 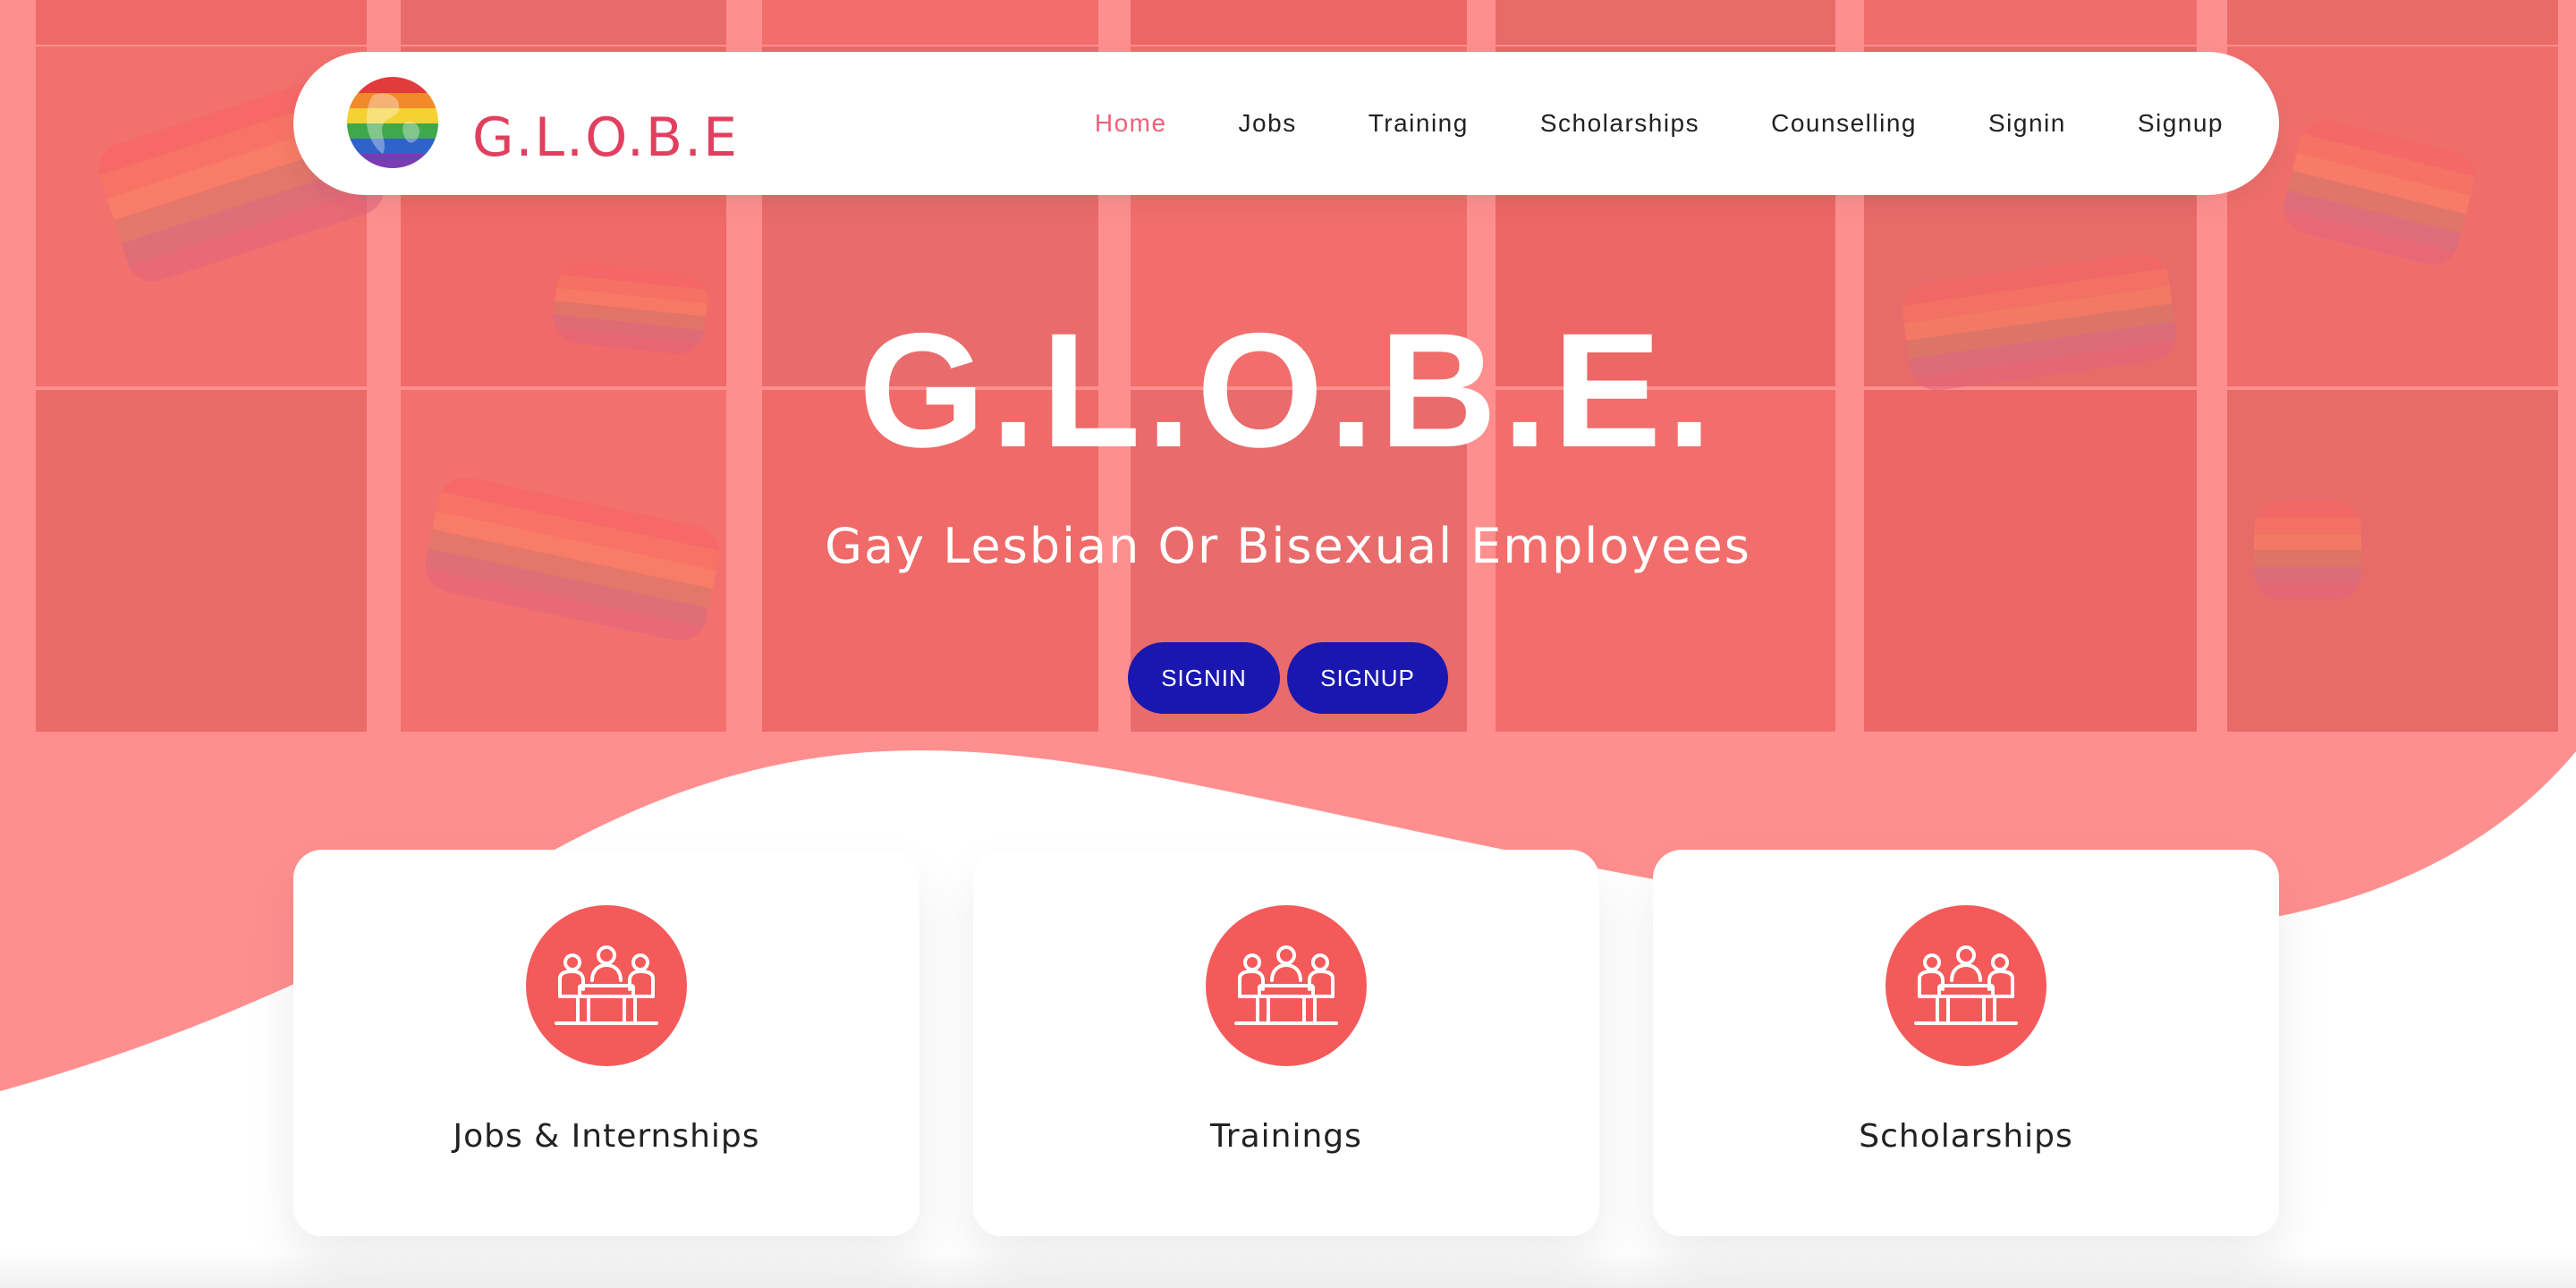 What do you see at coordinates (2027, 123) in the screenshot?
I see `nav-link-signin: Signin` at bounding box center [2027, 123].